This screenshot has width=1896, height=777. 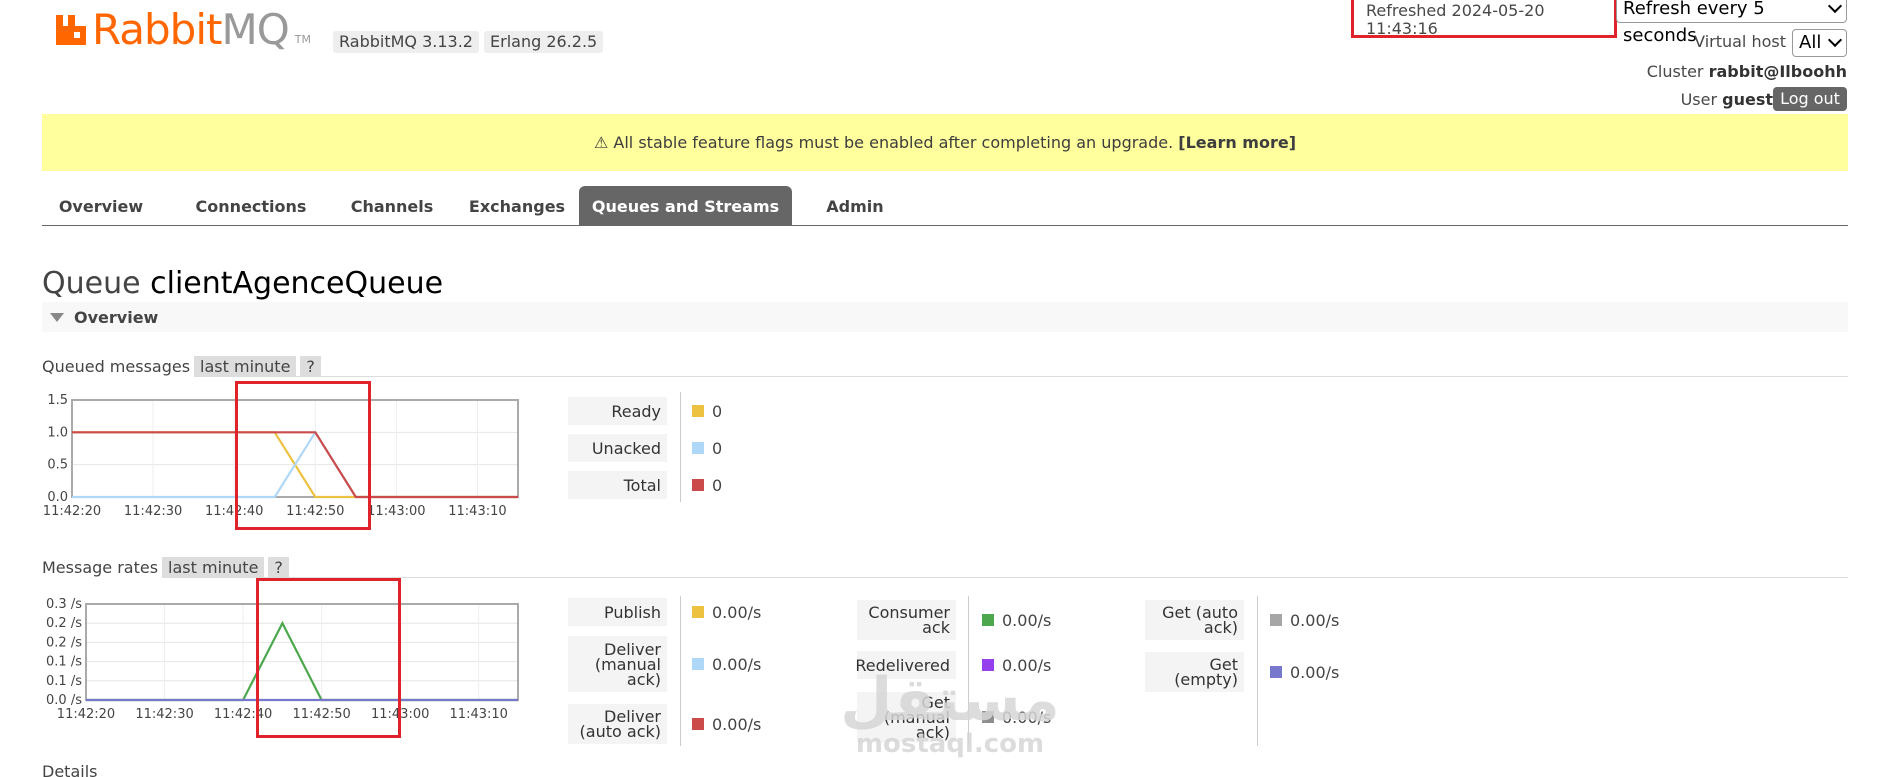 I want to click on rate-label-consumer-ack: Consumer ack, so click(x=906, y=620).